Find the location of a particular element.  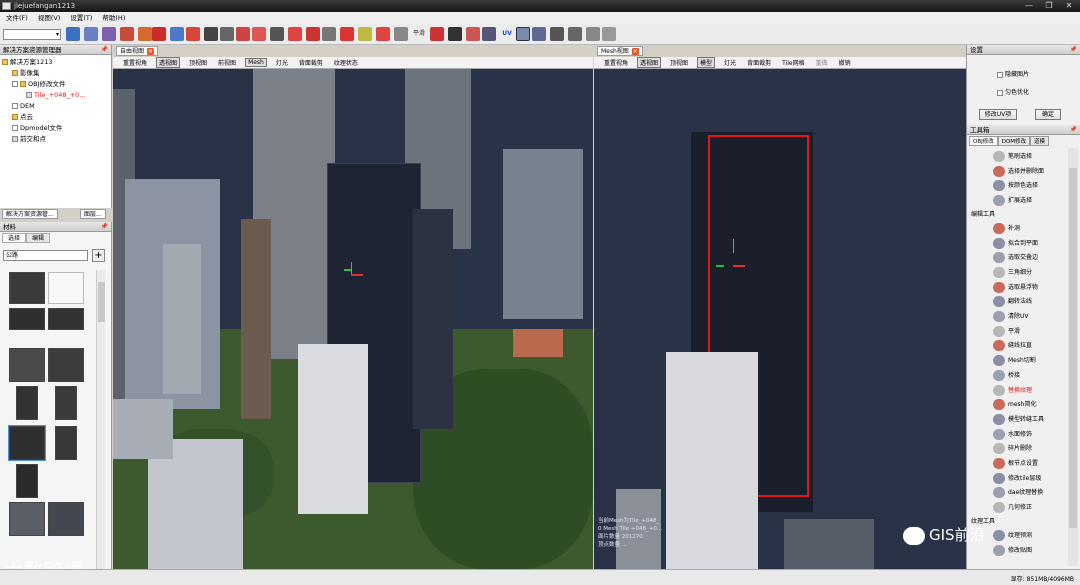

scroll-thumb is located at coordinates (1073, 348).